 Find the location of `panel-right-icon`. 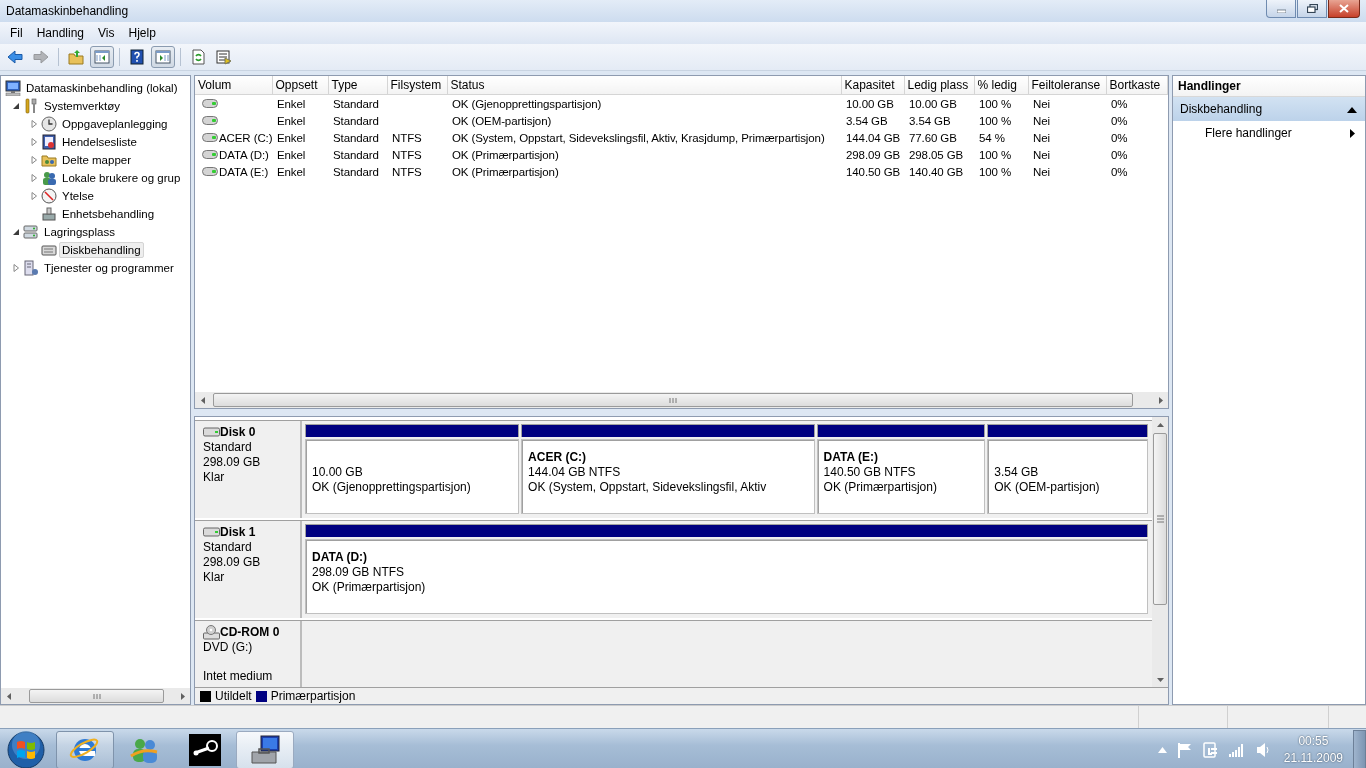

panel-right-icon is located at coordinates (163, 57).